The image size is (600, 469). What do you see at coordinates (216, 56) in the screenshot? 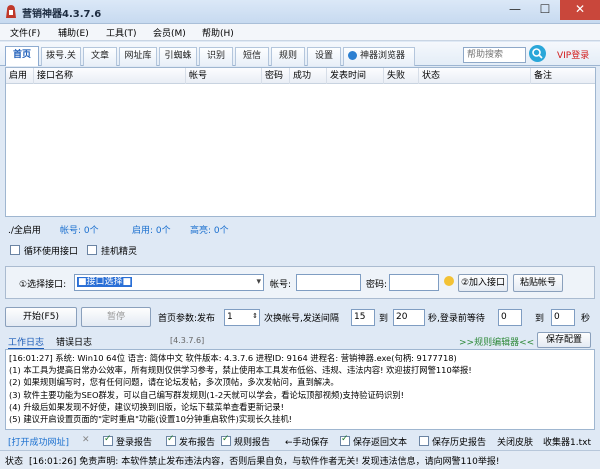
I see `tab-recognize: 识别` at bounding box center [216, 56].